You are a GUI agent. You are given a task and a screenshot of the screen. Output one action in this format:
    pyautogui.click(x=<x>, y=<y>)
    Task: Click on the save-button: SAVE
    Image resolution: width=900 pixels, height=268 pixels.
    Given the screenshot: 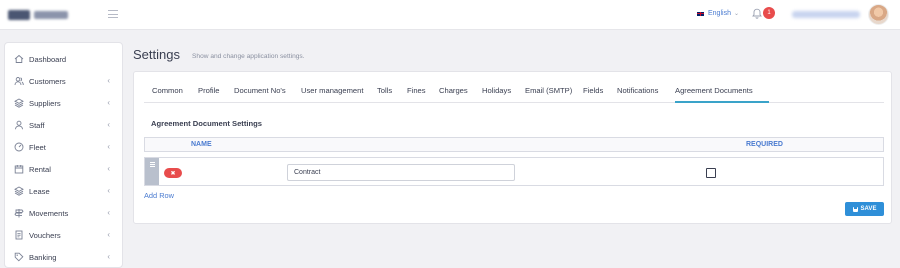 What is the action you would take?
    pyautogui.click(x=864, y=209)
    